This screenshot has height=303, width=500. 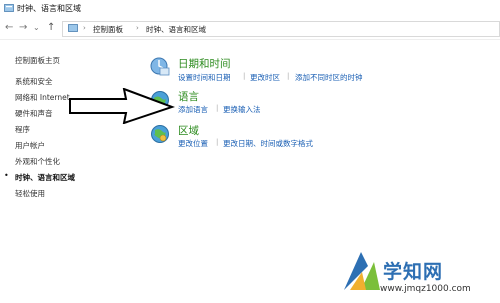 I want to click on sidebar-item-programs: 程序, so click(x=22, y=129).